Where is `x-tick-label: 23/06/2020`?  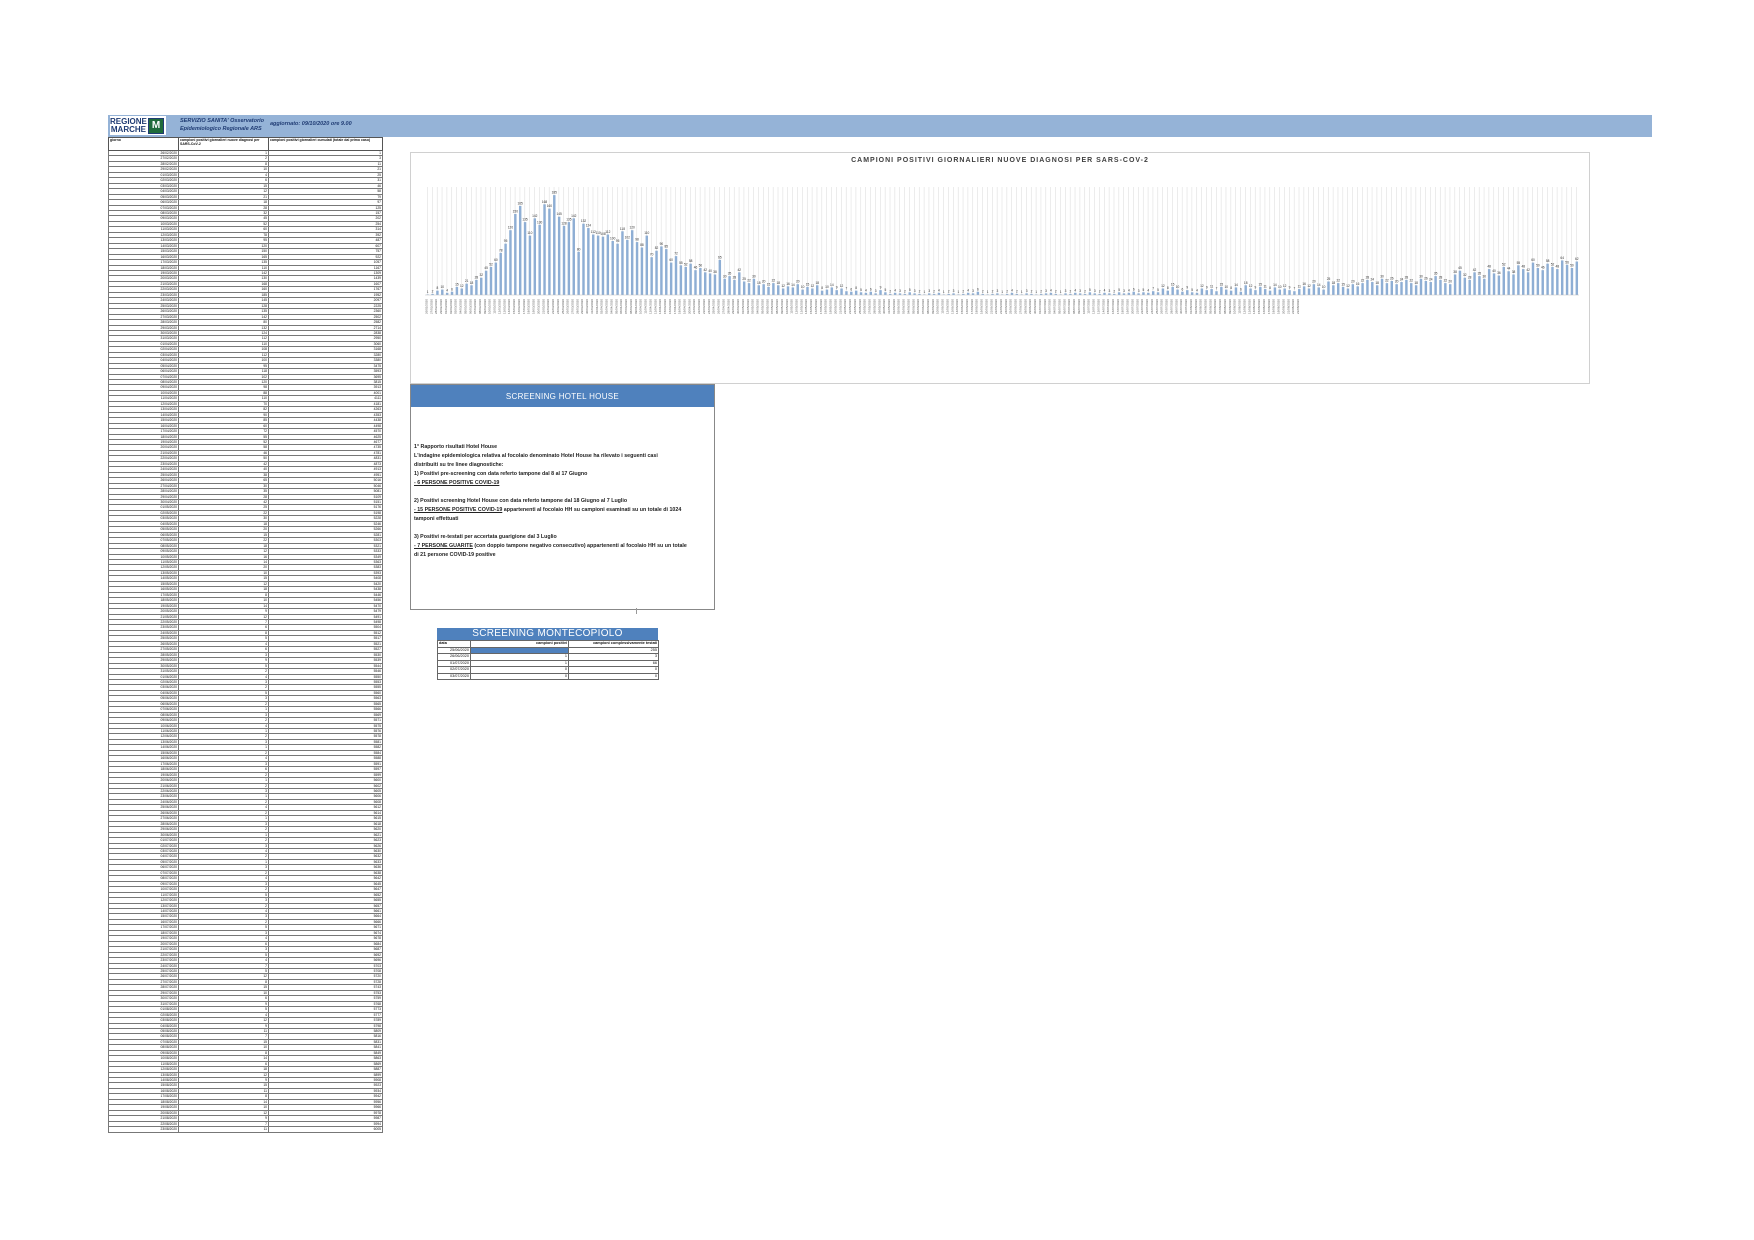
x-tick-label: 23/06/2020 is located at coordinates (1001, 306).